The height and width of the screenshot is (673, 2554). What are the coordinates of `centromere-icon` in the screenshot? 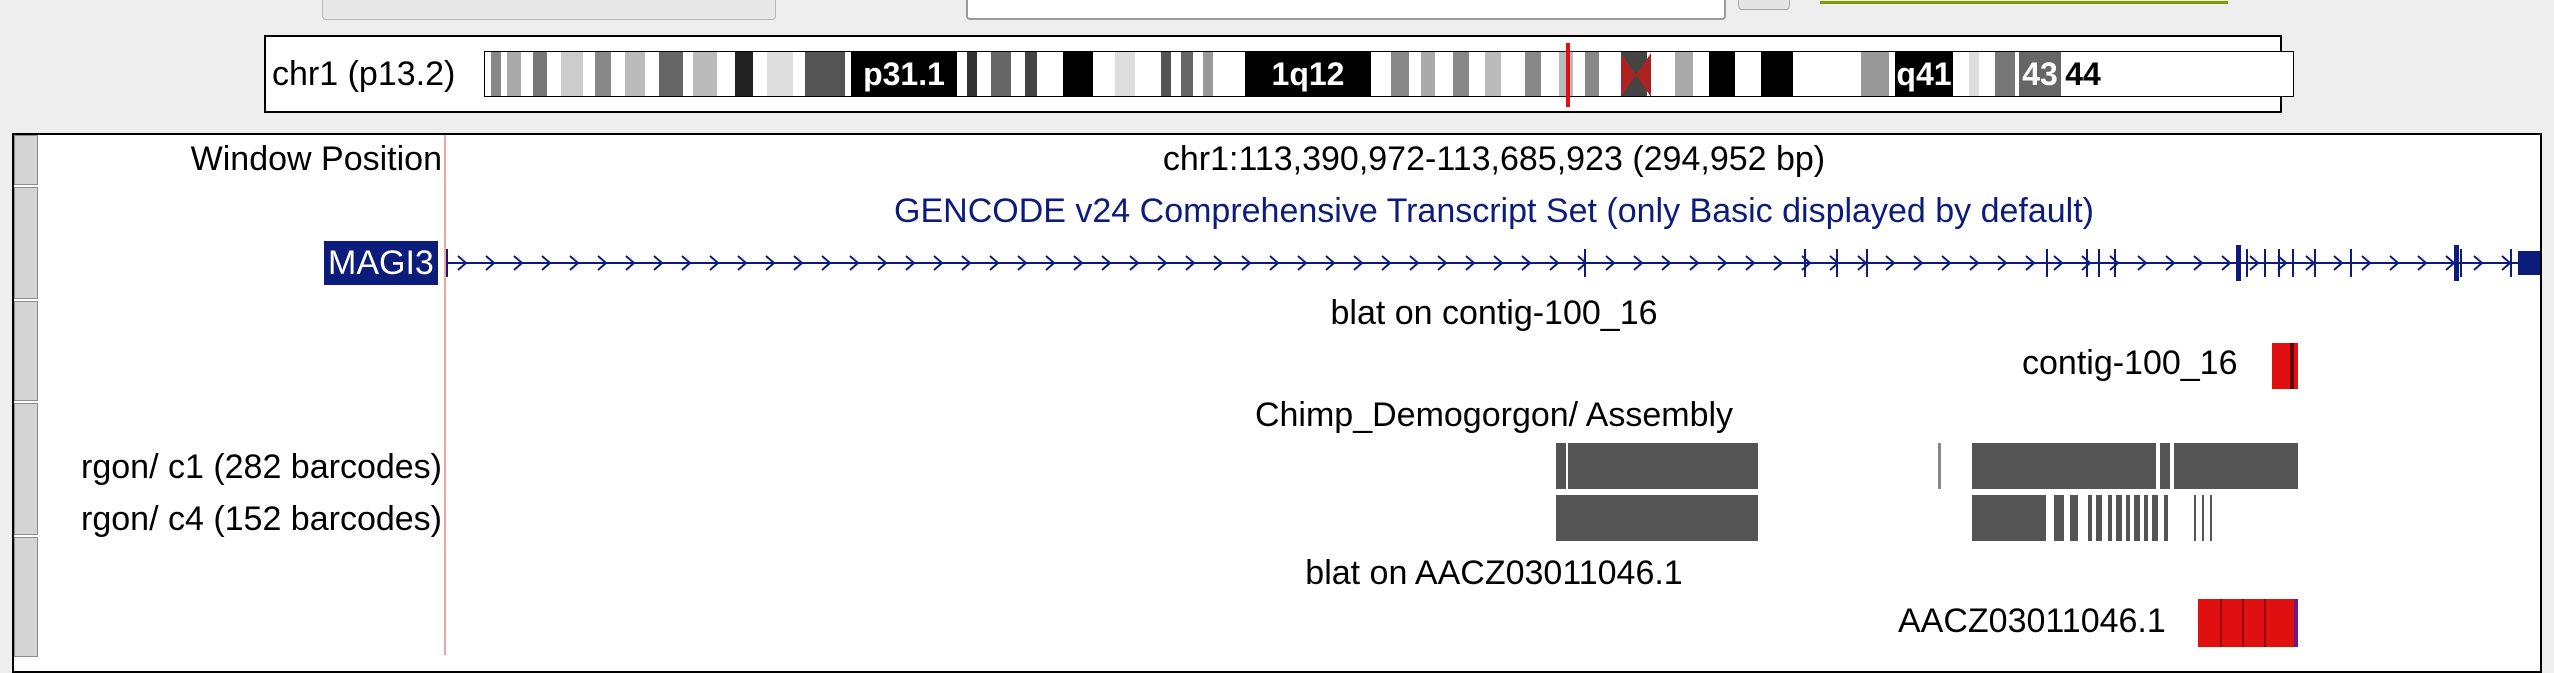 It's located at (1636, 75).